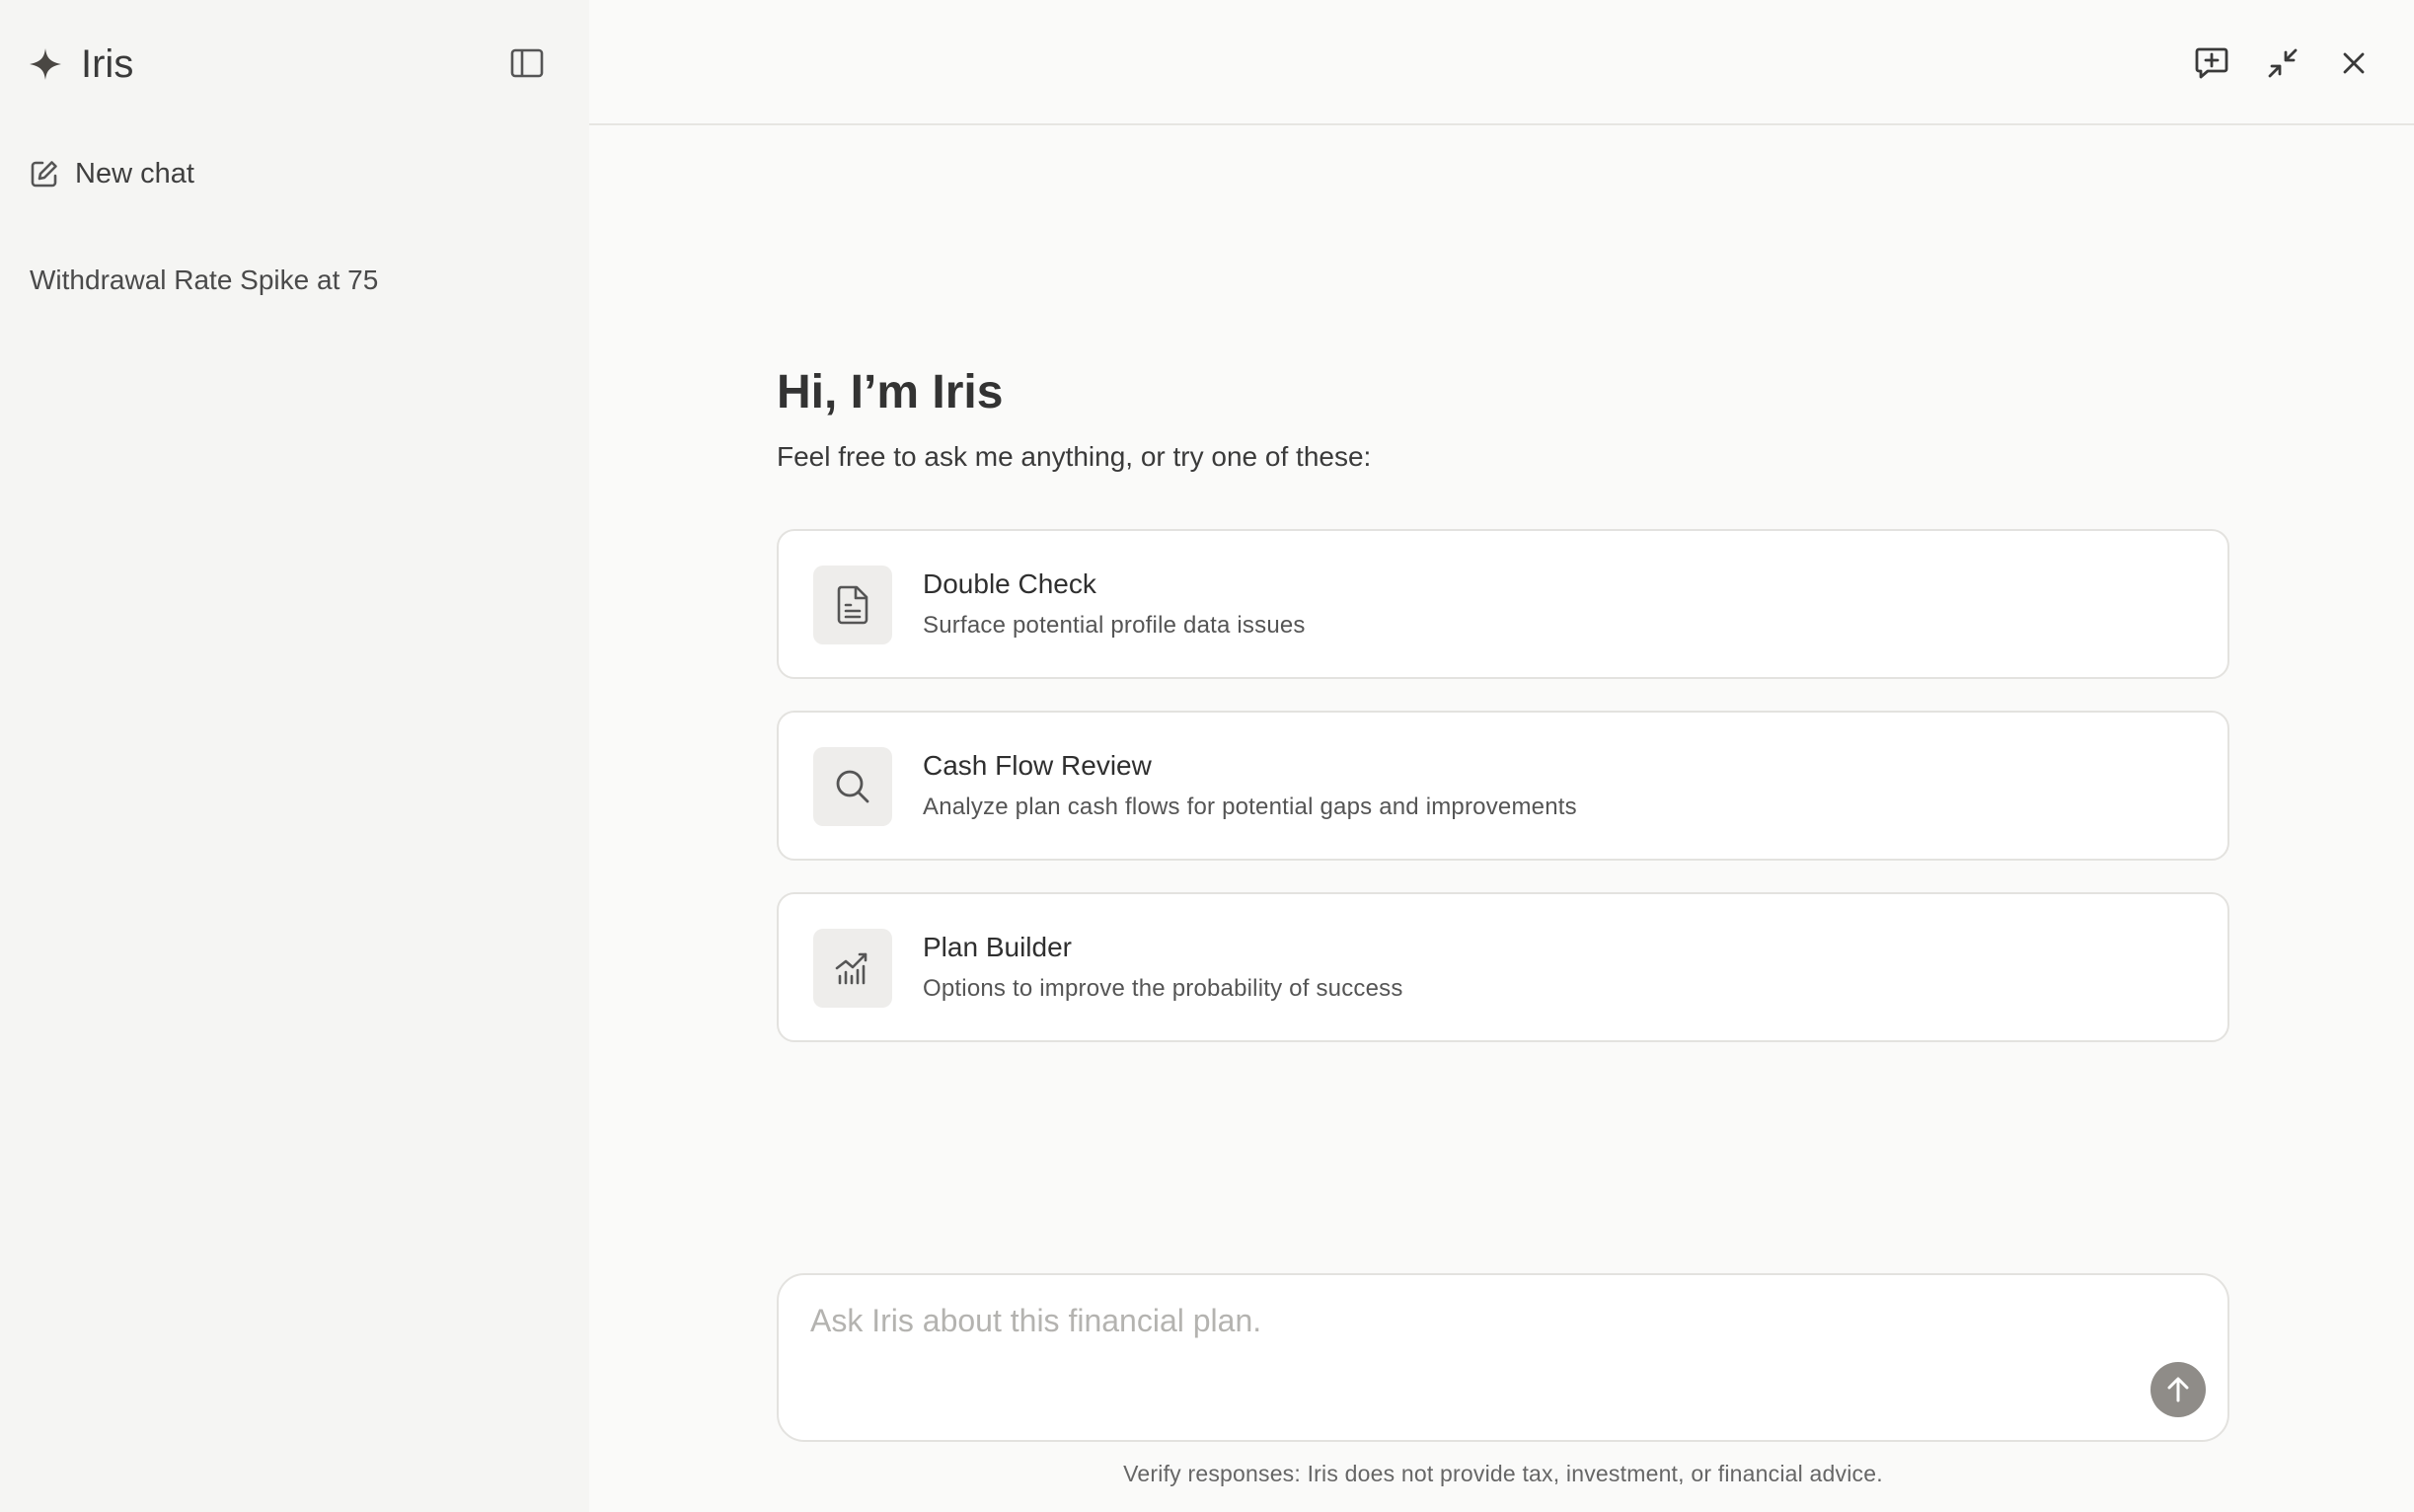  I want to click on new-chat-button: New chat, so click(112, 173).